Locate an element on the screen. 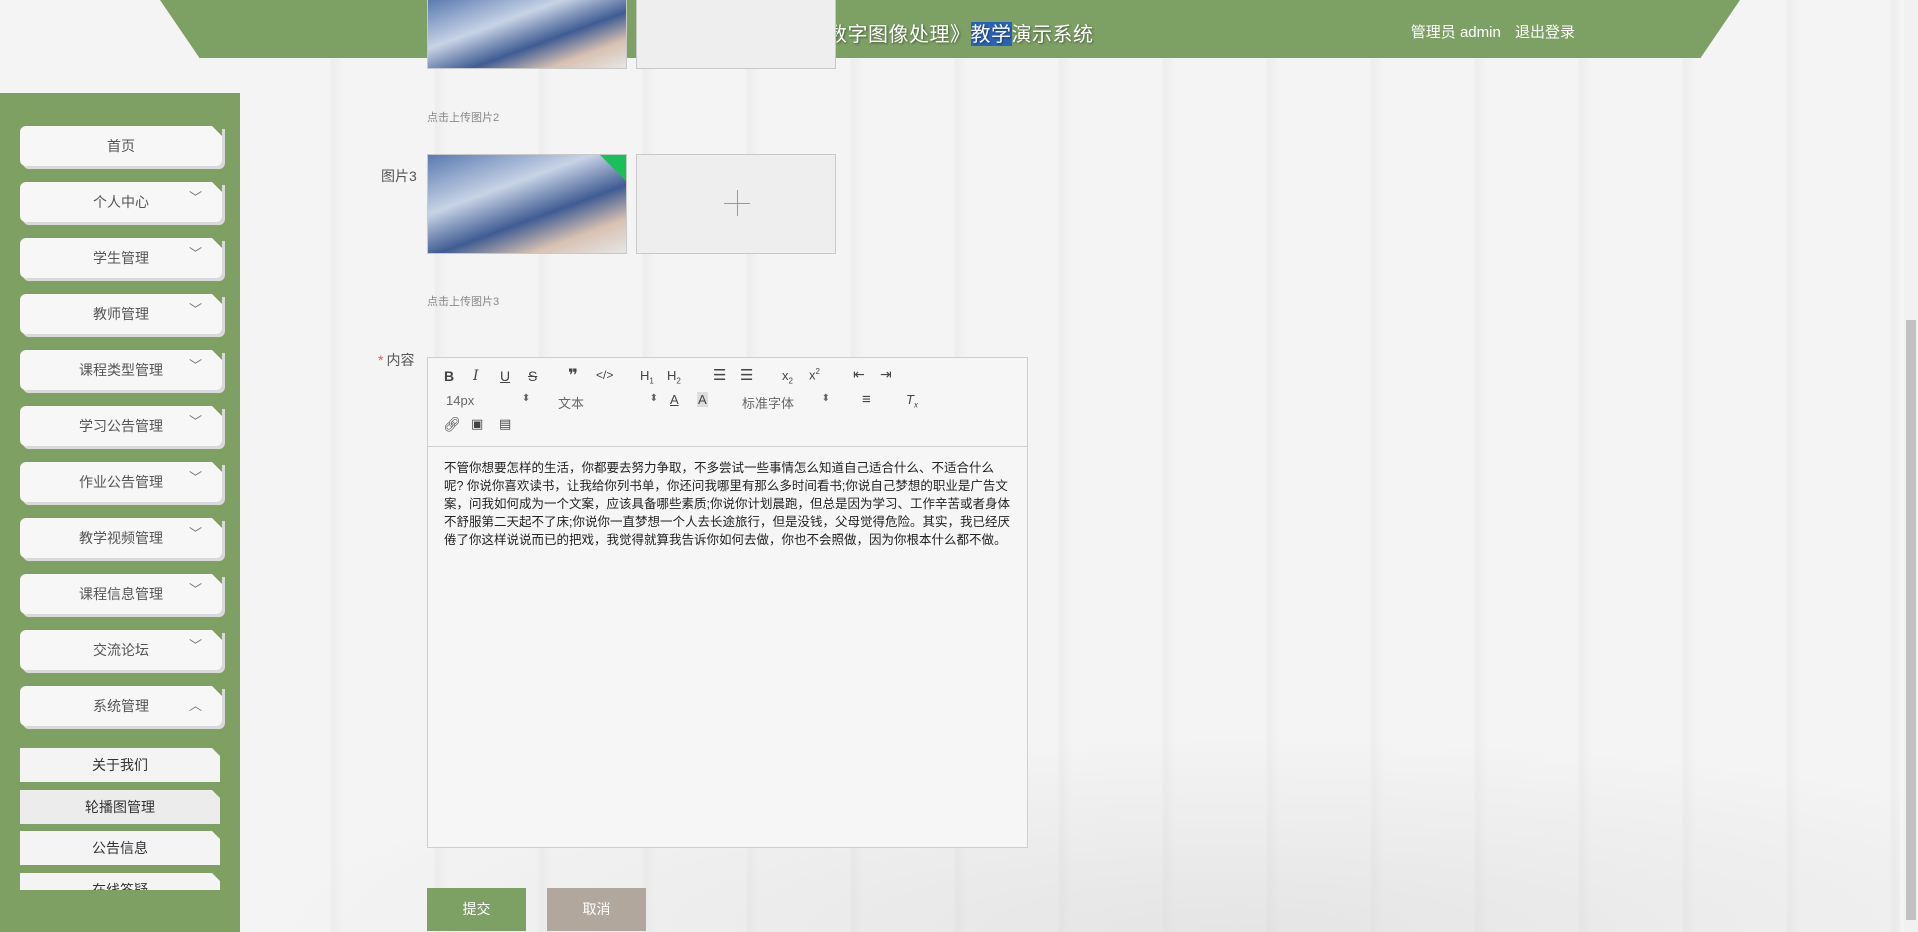 The image size is (1918, 932). sidebar-subitem-label: 轮播图管理 is located at coordinates (120, 807).